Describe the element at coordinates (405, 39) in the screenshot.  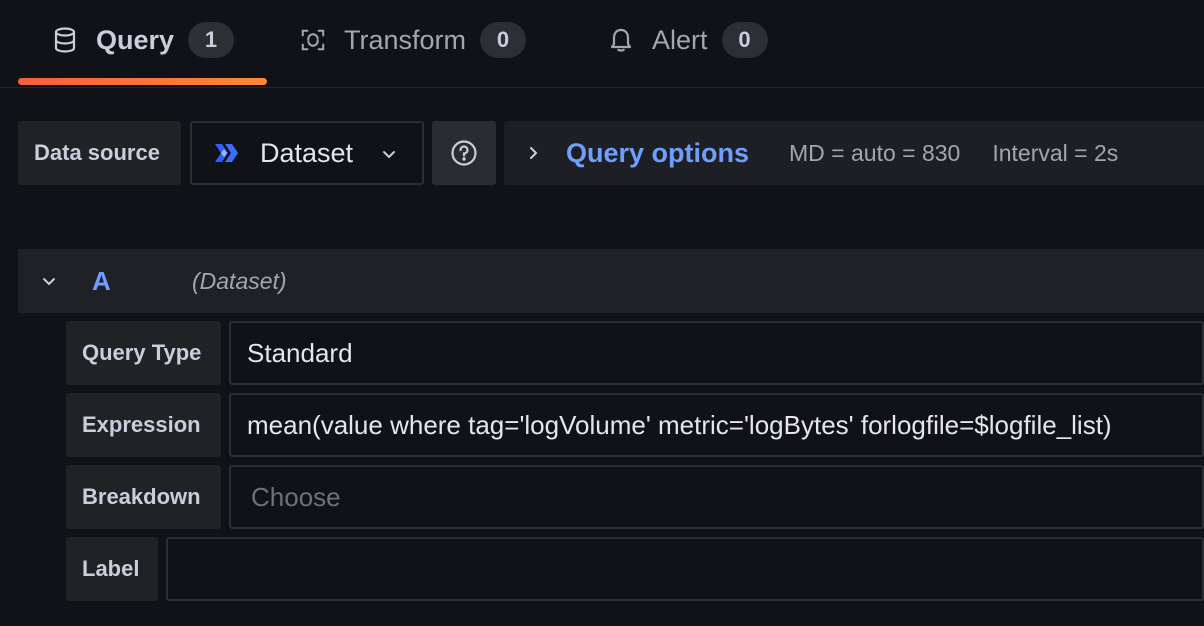
I see `tab-transform-label: Transform` at that location.